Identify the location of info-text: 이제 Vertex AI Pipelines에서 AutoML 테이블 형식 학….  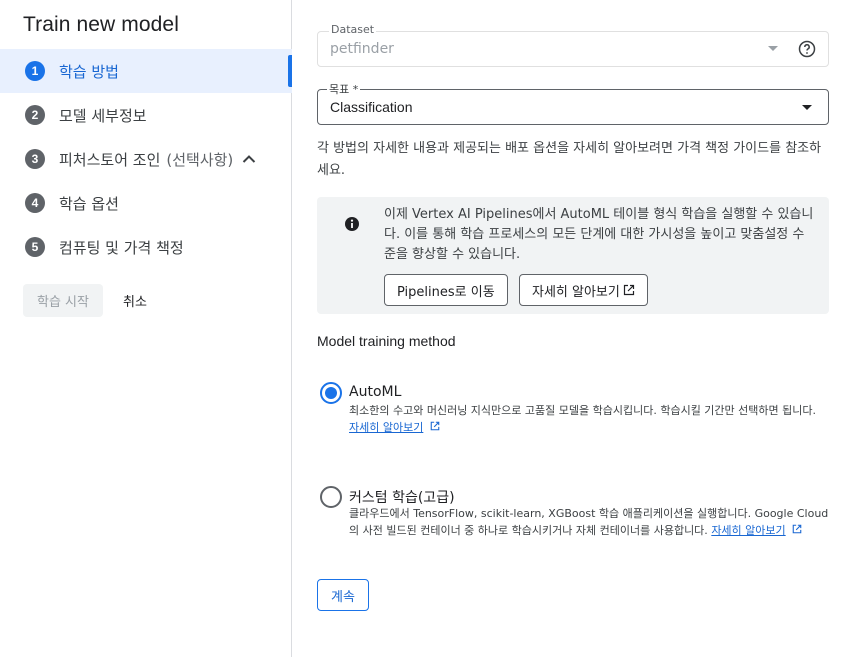
(599, 234).